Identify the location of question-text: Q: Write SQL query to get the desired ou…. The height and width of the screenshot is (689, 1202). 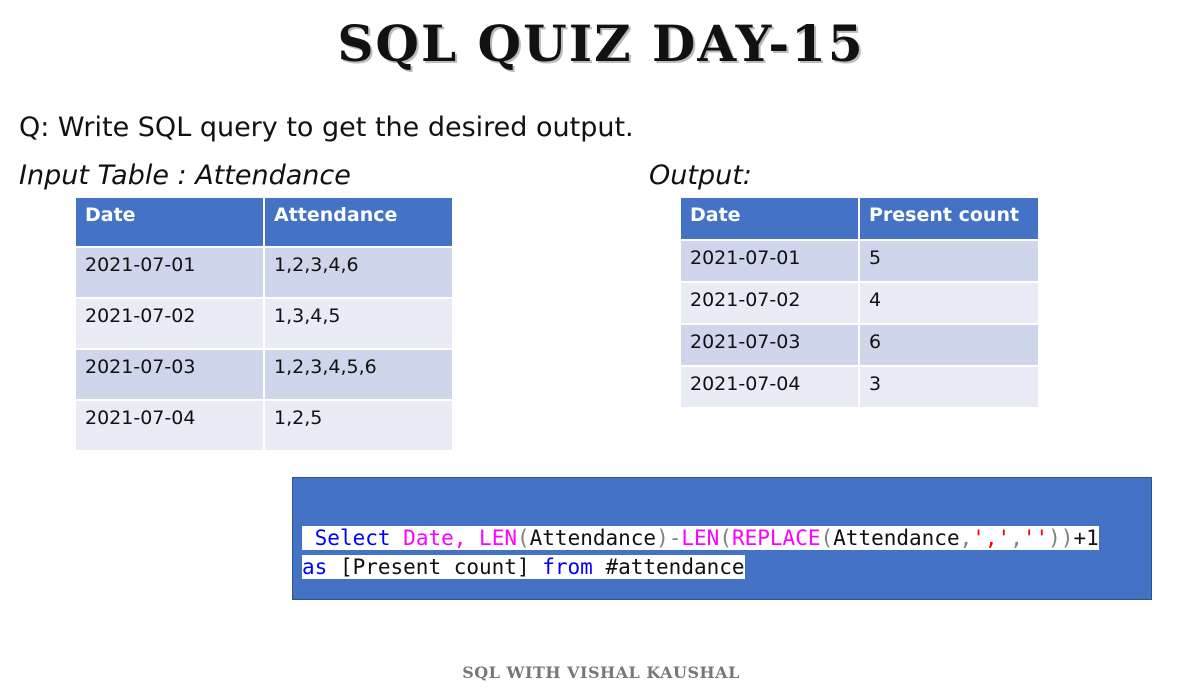
(326, 127).